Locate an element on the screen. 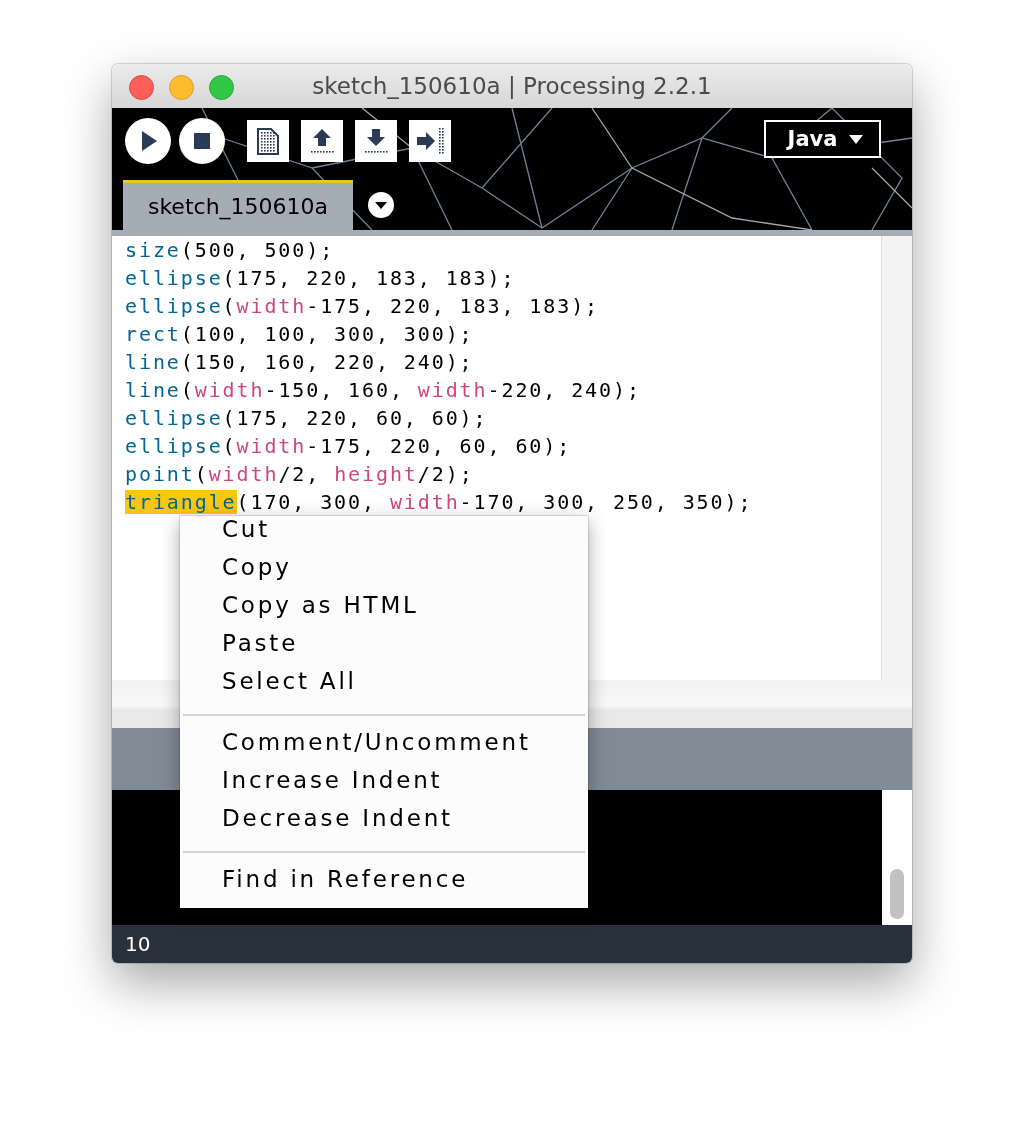 This screenshot has height=1124, width=1024. code-line: ellipse(width-175, 220, 60, 60); is located at coordinates (349, 446).